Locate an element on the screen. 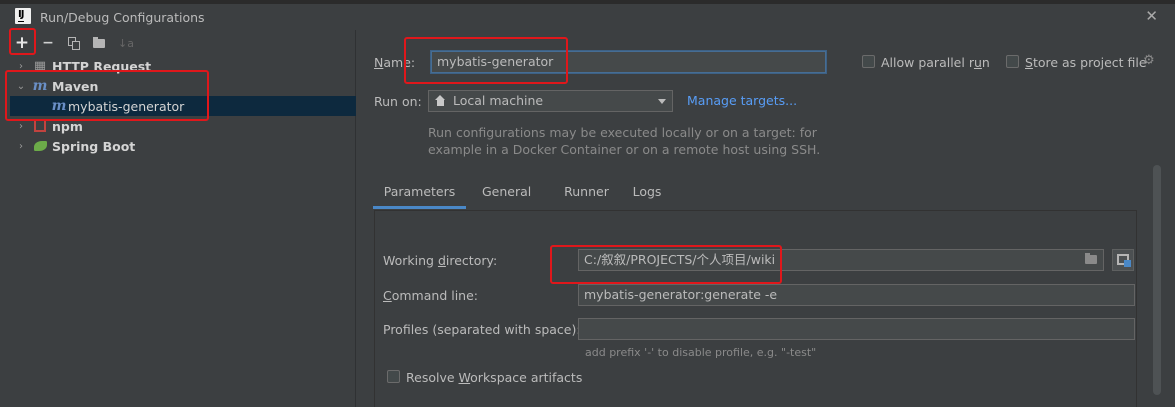 Image resolution: width=1175 pixels, height=407 pixels. tree-item-label: npm is located at coordinates (67, 126).